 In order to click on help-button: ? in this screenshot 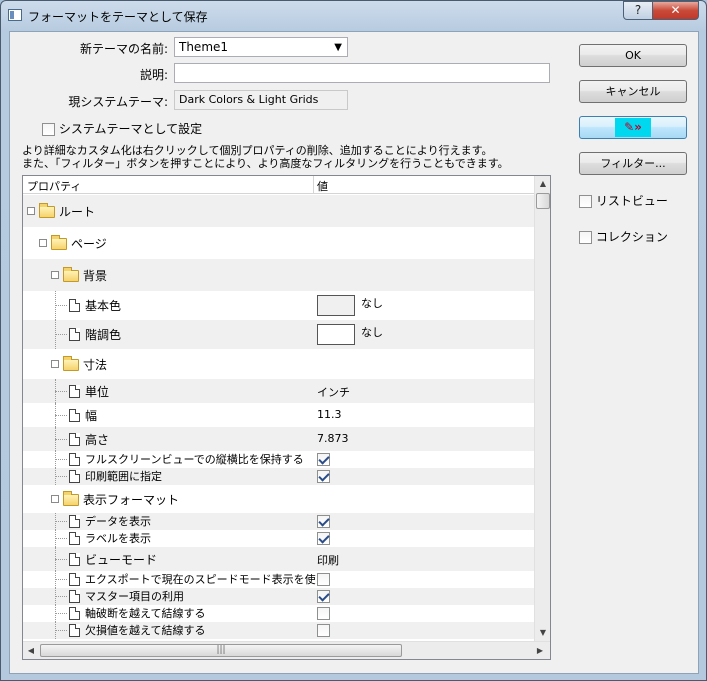, I will do `click(638, 10)`.